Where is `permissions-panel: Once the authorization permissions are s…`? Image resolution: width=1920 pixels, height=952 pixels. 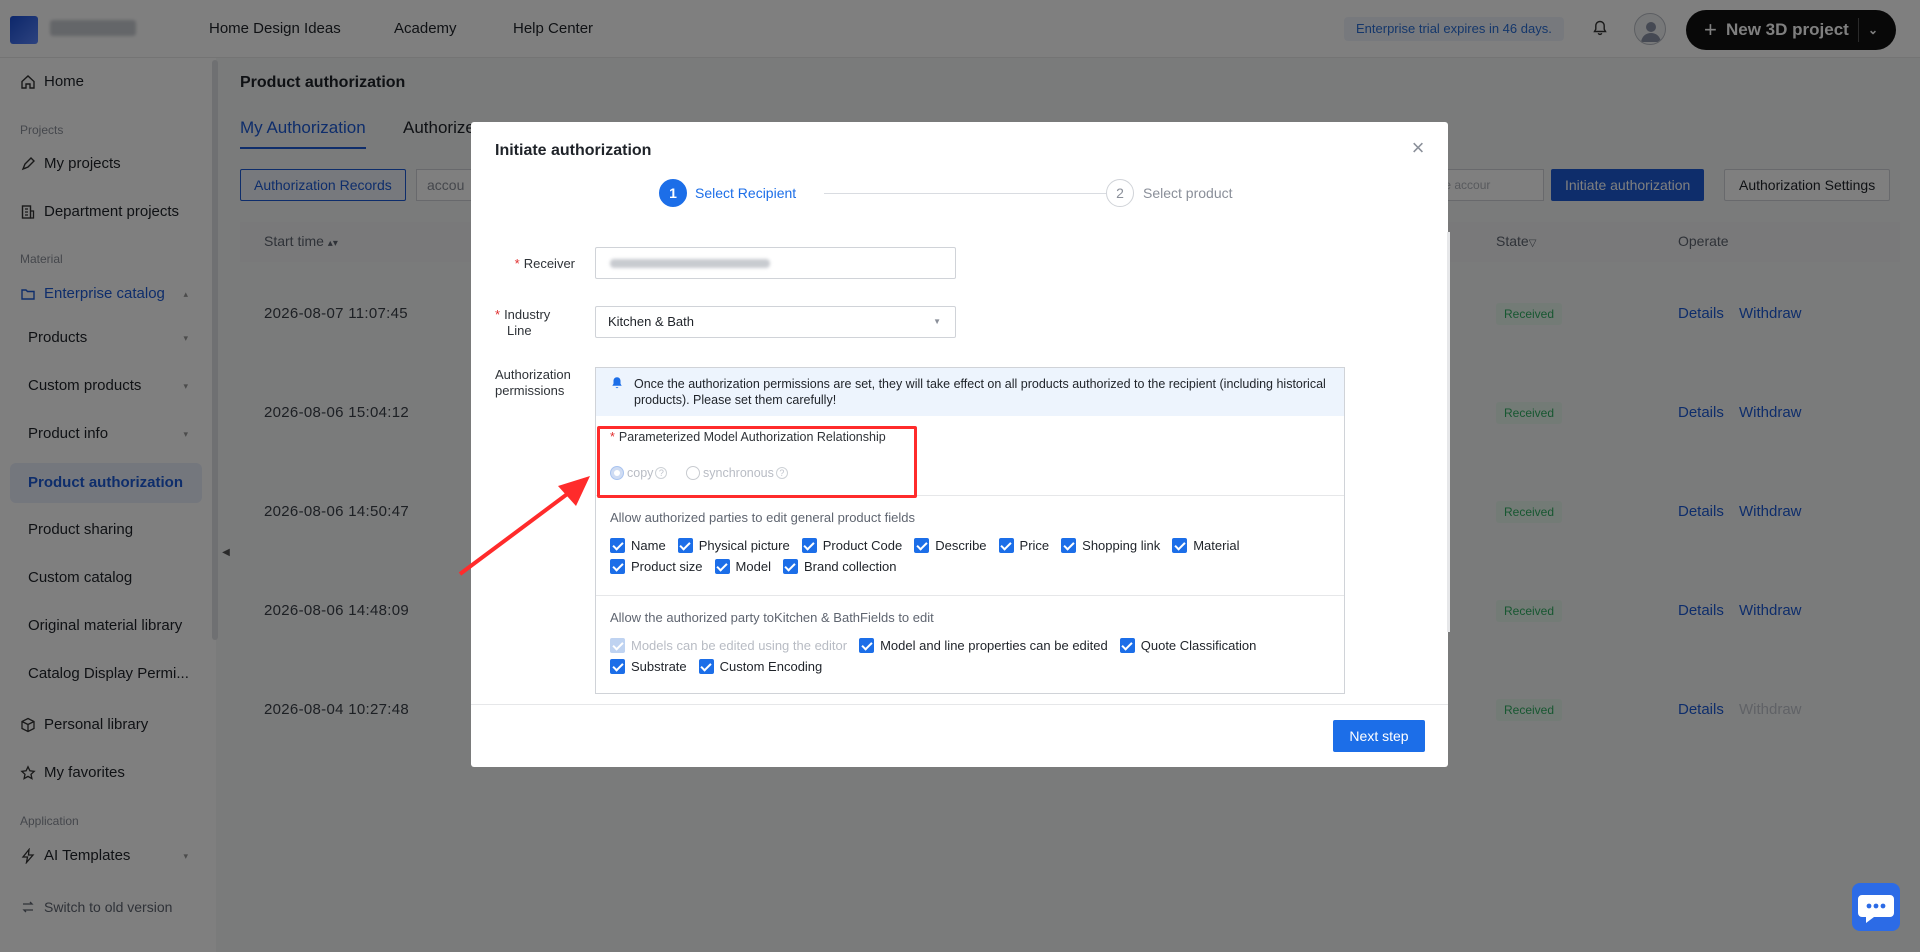 permissions-panel: Once the authorization permissions are s… is located at coordinates (970, 530).